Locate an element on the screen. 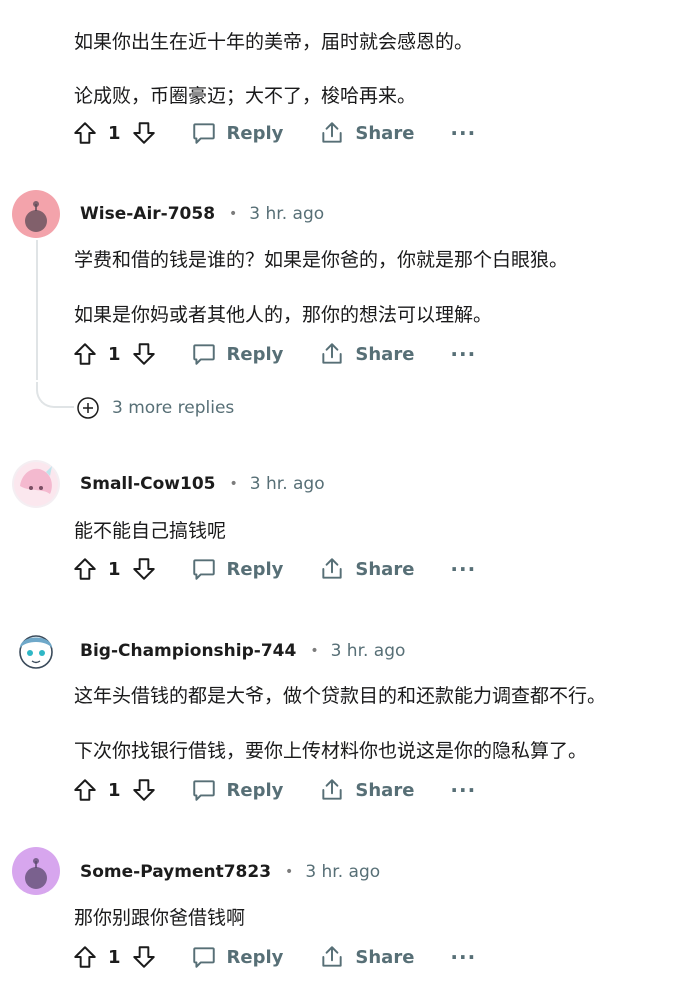 This screenshot has height=1000, width=685. username: Small-Cow105 is located at coordinates (148, 484).